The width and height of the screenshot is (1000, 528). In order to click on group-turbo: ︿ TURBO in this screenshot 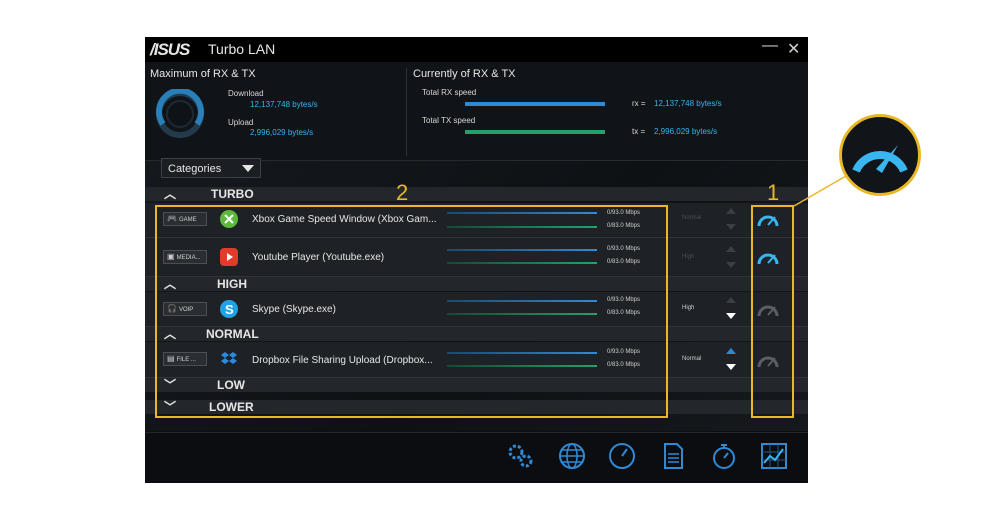, I will do `click(476, 194)`.